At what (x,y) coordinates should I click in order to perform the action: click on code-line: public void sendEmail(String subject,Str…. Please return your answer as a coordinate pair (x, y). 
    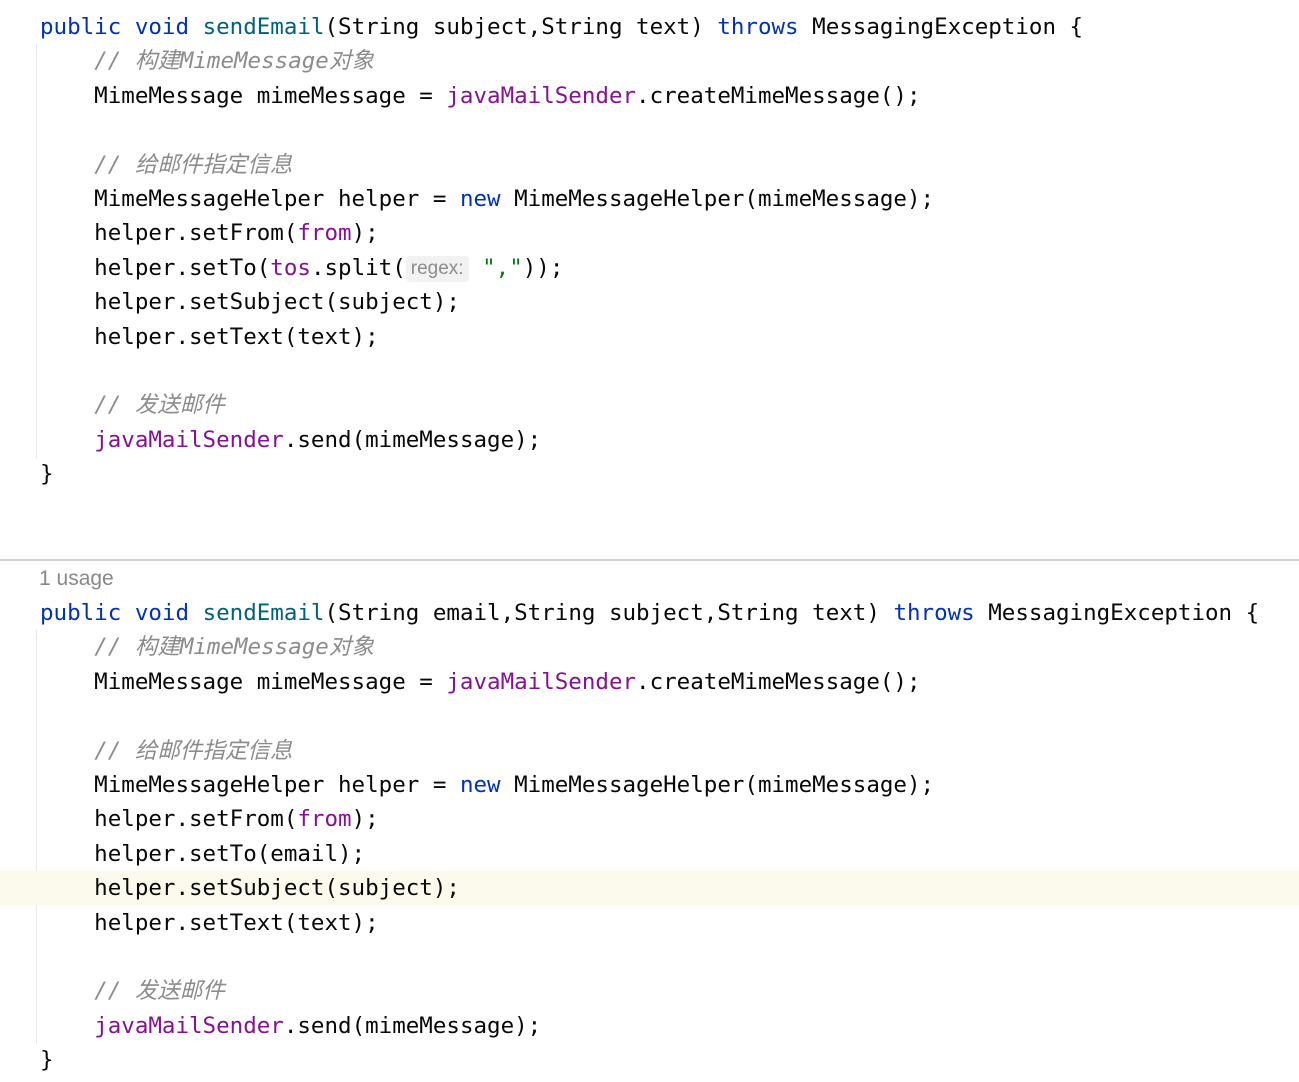
    Looking at the image, I should click on (649, 27).